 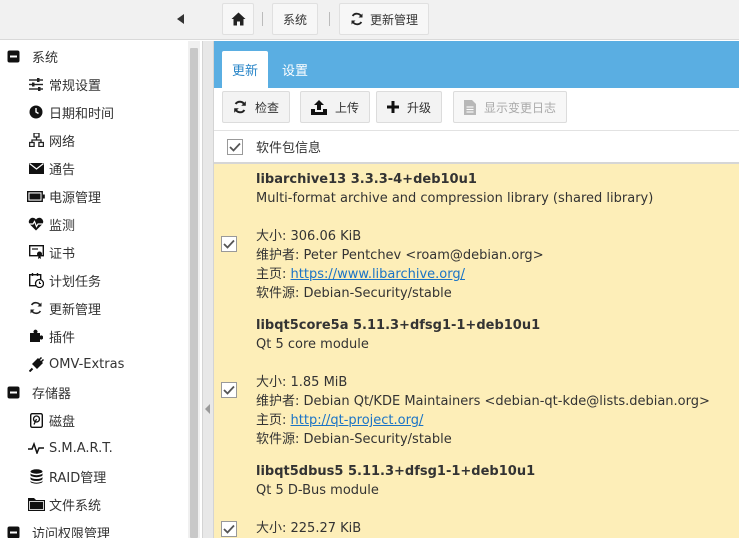 What do you see at coordinates (520, 107) in the screenshot?
I see `show-changelog-label: 显示变更日志` at bounding box center [520, 107].